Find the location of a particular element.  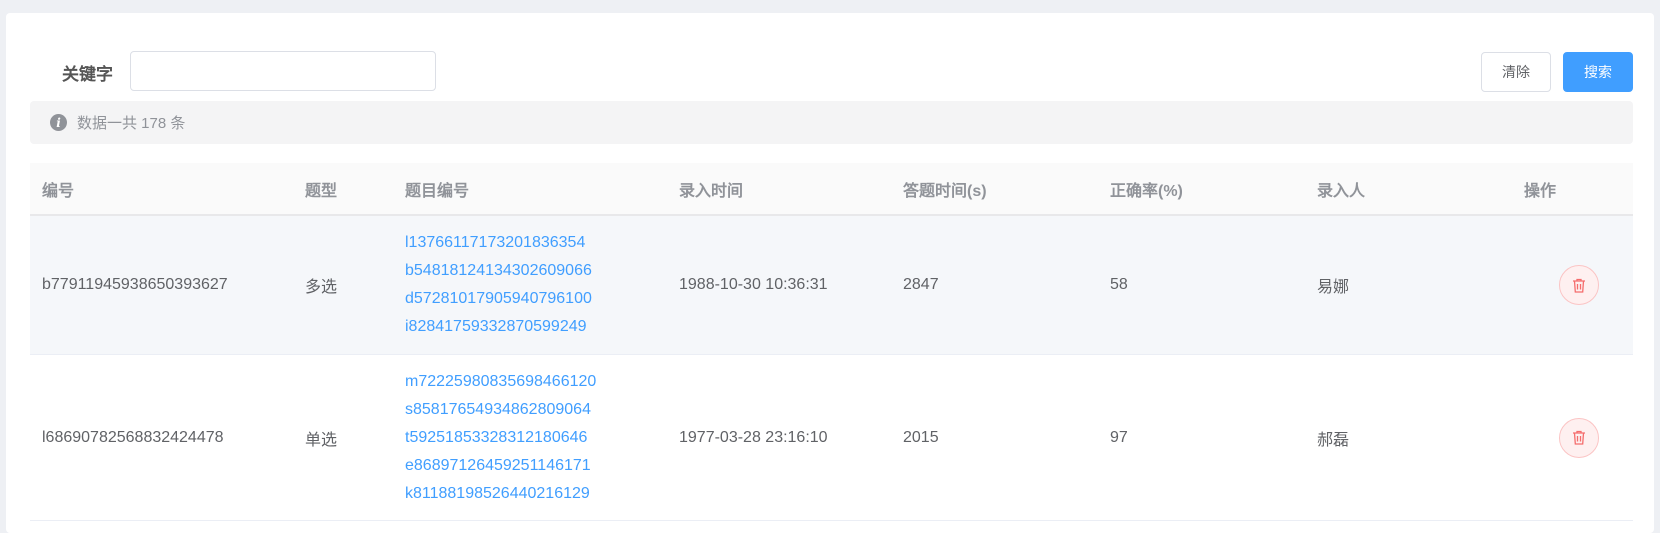

header-accuracy: 正确率(%) is located at coordinates (1213, 189).